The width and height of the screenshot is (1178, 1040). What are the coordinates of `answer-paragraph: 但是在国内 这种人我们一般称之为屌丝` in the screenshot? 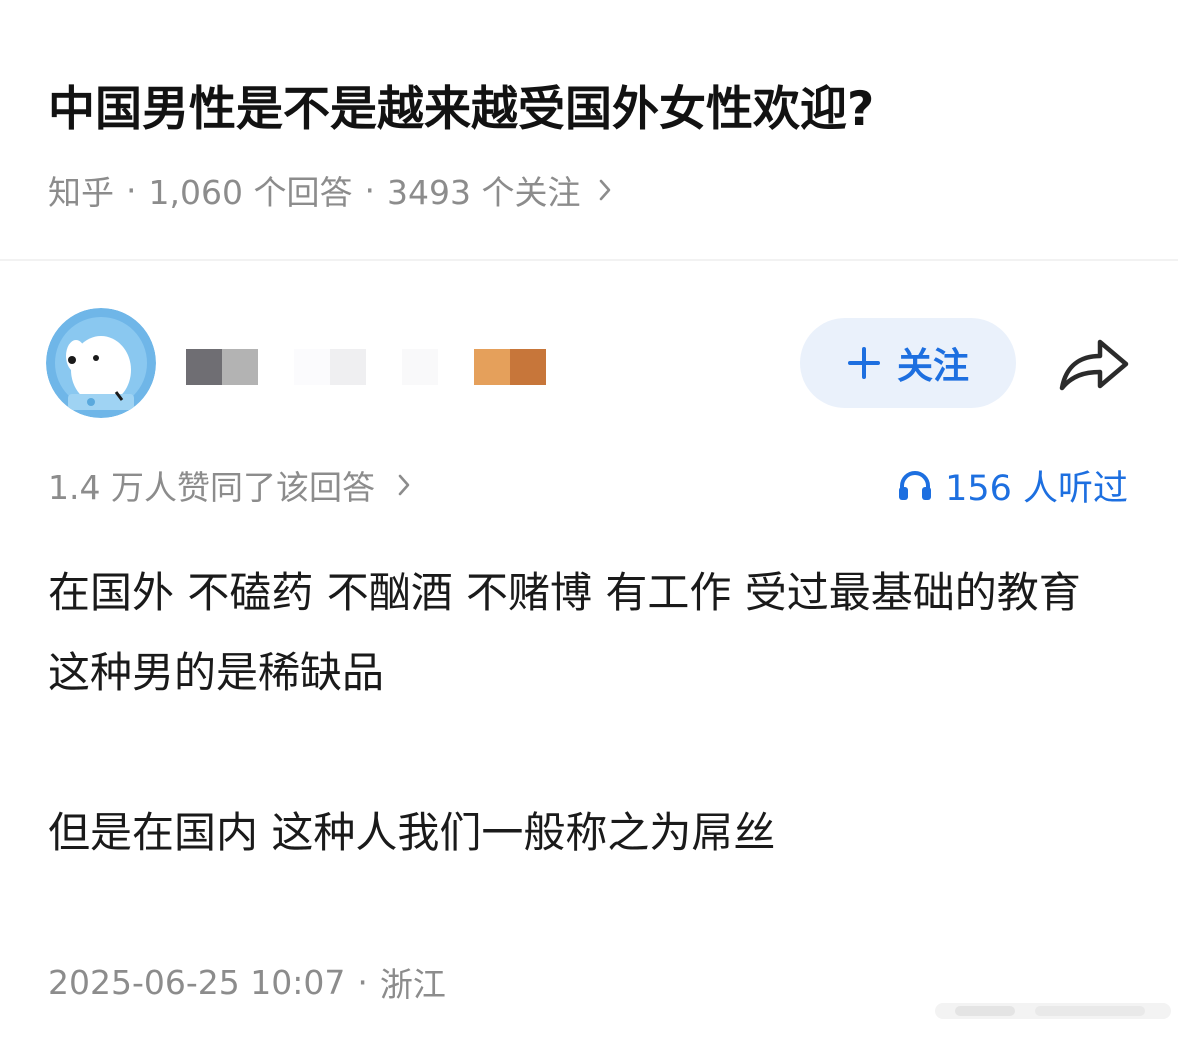 It's located at (412, 832).